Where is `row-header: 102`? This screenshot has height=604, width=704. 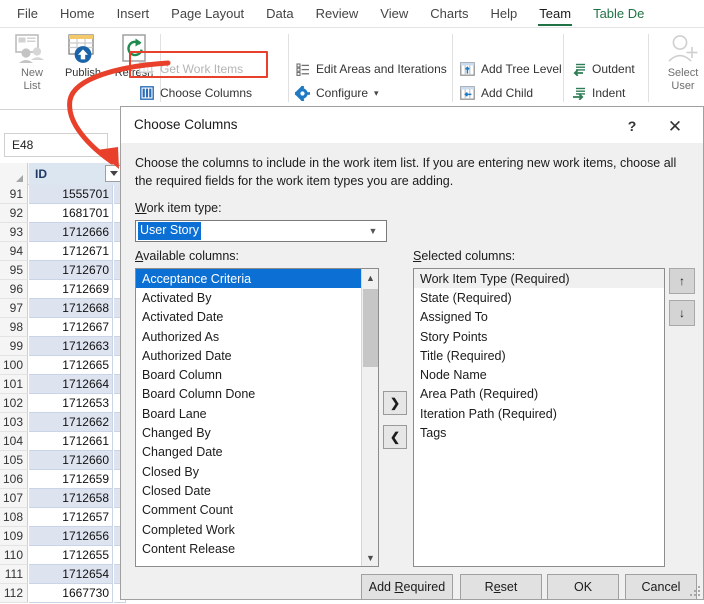
row-header: 102 is located at coordinates (14, 403).